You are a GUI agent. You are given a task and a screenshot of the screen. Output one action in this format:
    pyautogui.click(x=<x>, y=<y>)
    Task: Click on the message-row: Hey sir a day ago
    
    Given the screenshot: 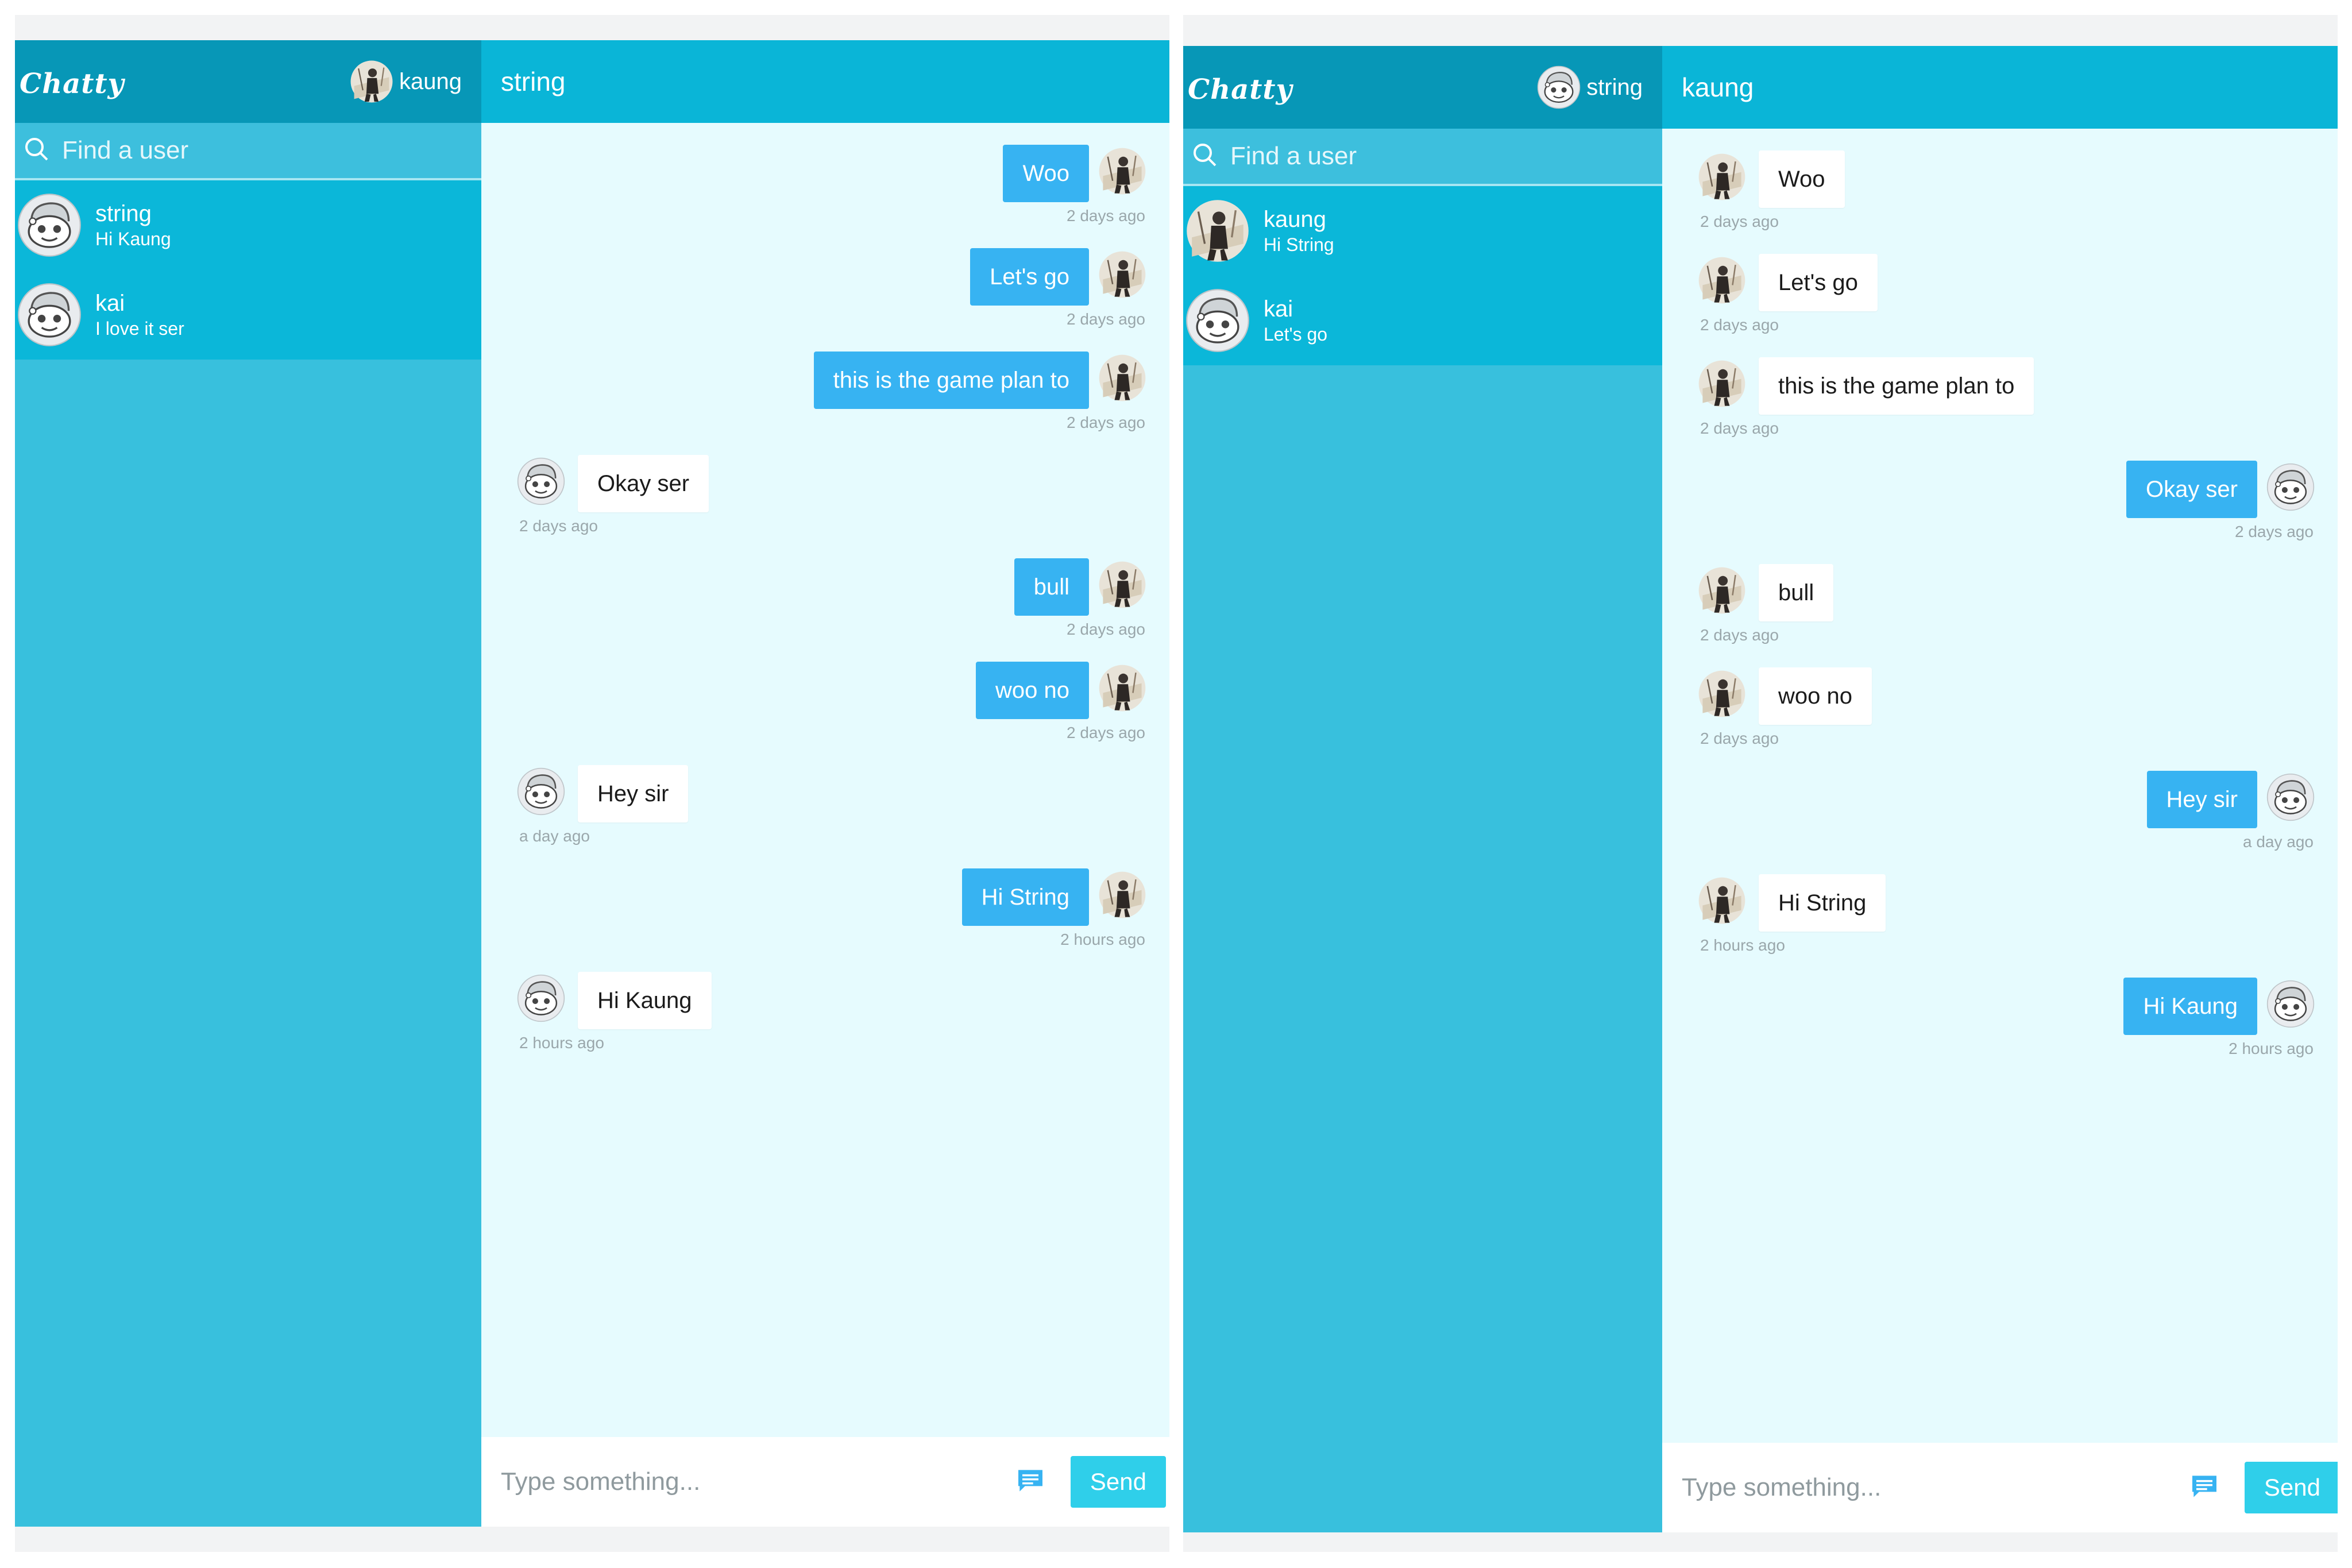 What is the action you would take?
    pyautogui.click(x=2000, y=816)
    